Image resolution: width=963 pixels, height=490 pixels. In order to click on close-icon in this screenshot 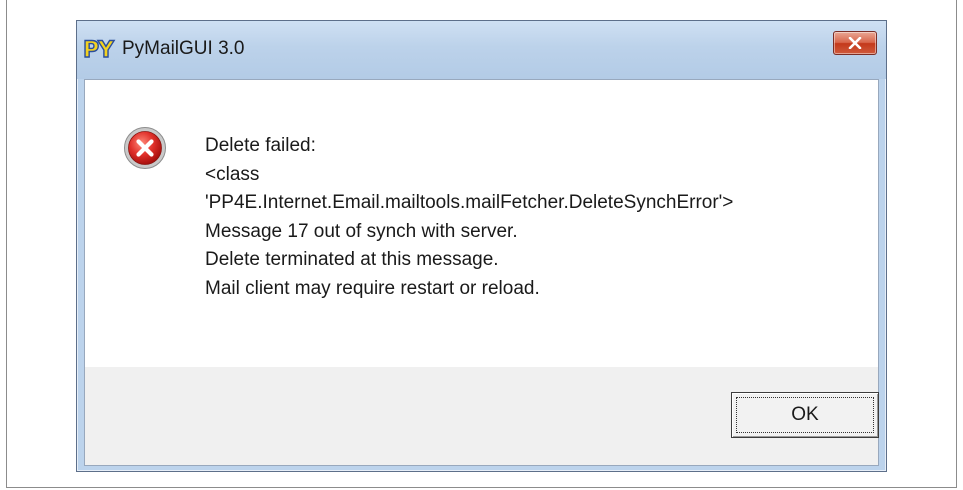, I will do `click(855, 43)`.